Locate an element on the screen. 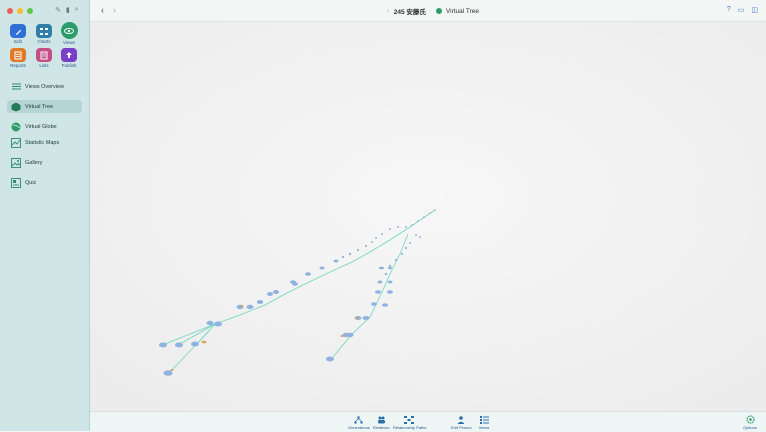  module-label: Views is located at coordinates (69, 42).